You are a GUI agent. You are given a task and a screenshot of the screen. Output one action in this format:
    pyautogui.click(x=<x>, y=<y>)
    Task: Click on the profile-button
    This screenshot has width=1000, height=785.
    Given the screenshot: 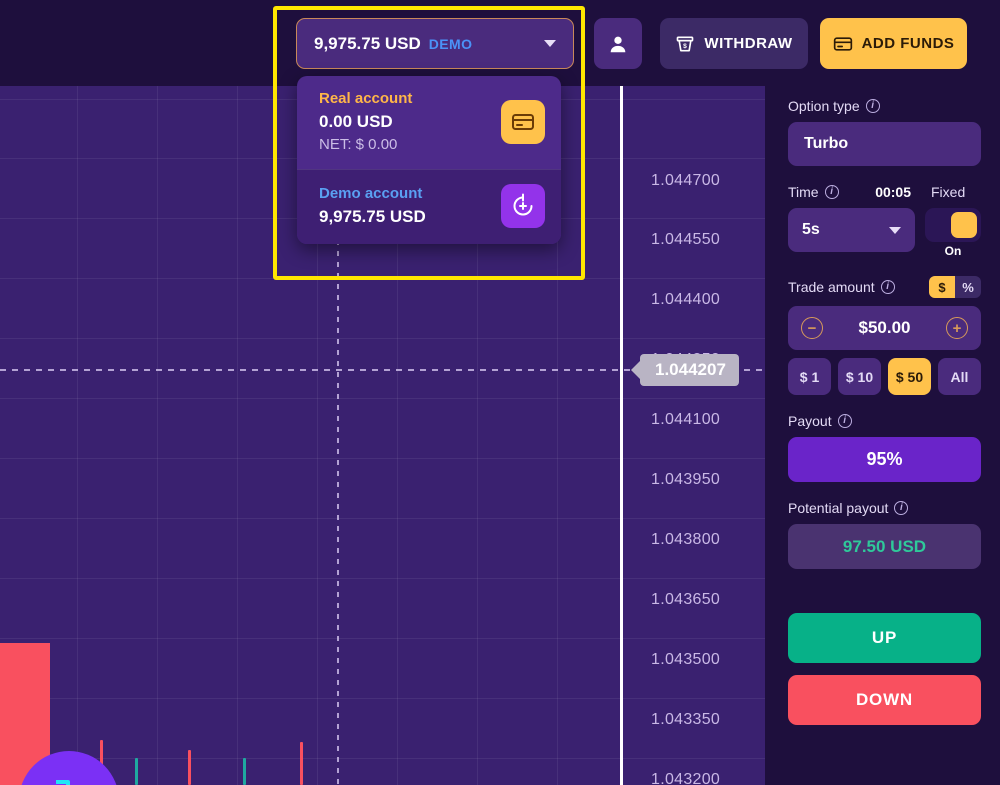 What is the action you would take?
    pyautogui.click(x=618, y=43)
    